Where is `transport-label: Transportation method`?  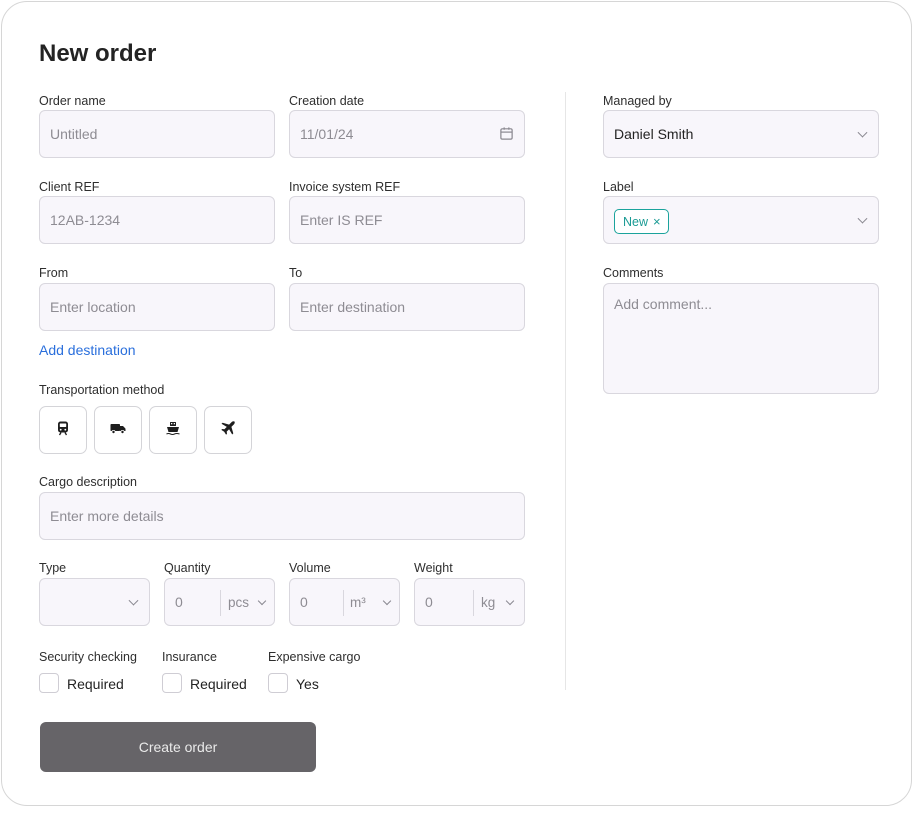
transport-label: Transportation method is located at coordinates (102, 390).